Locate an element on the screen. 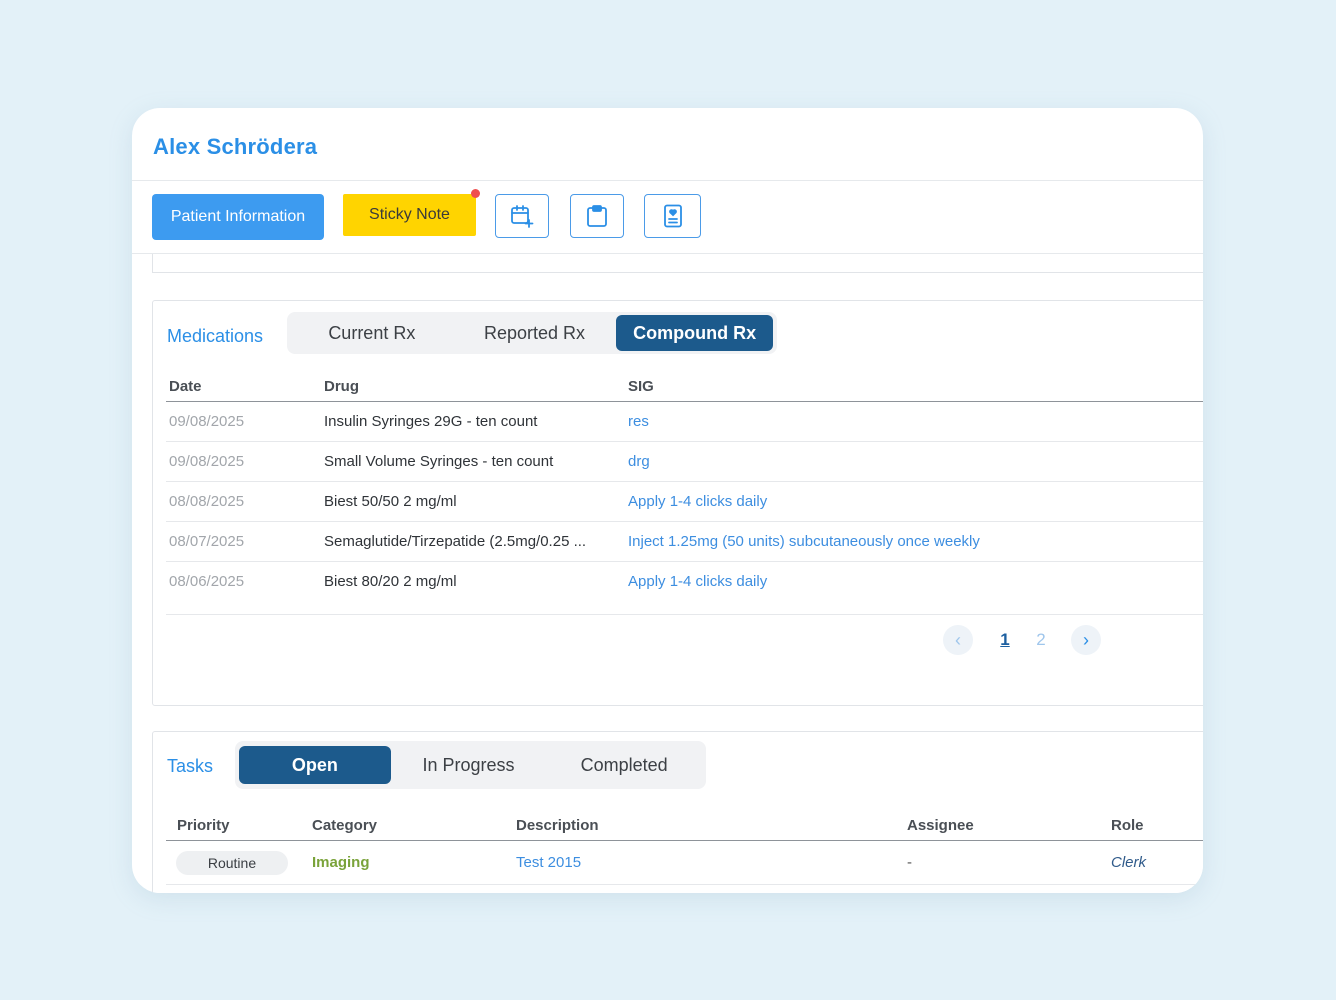  sticky-note-notification-dot is located at coordinates (475, 193).